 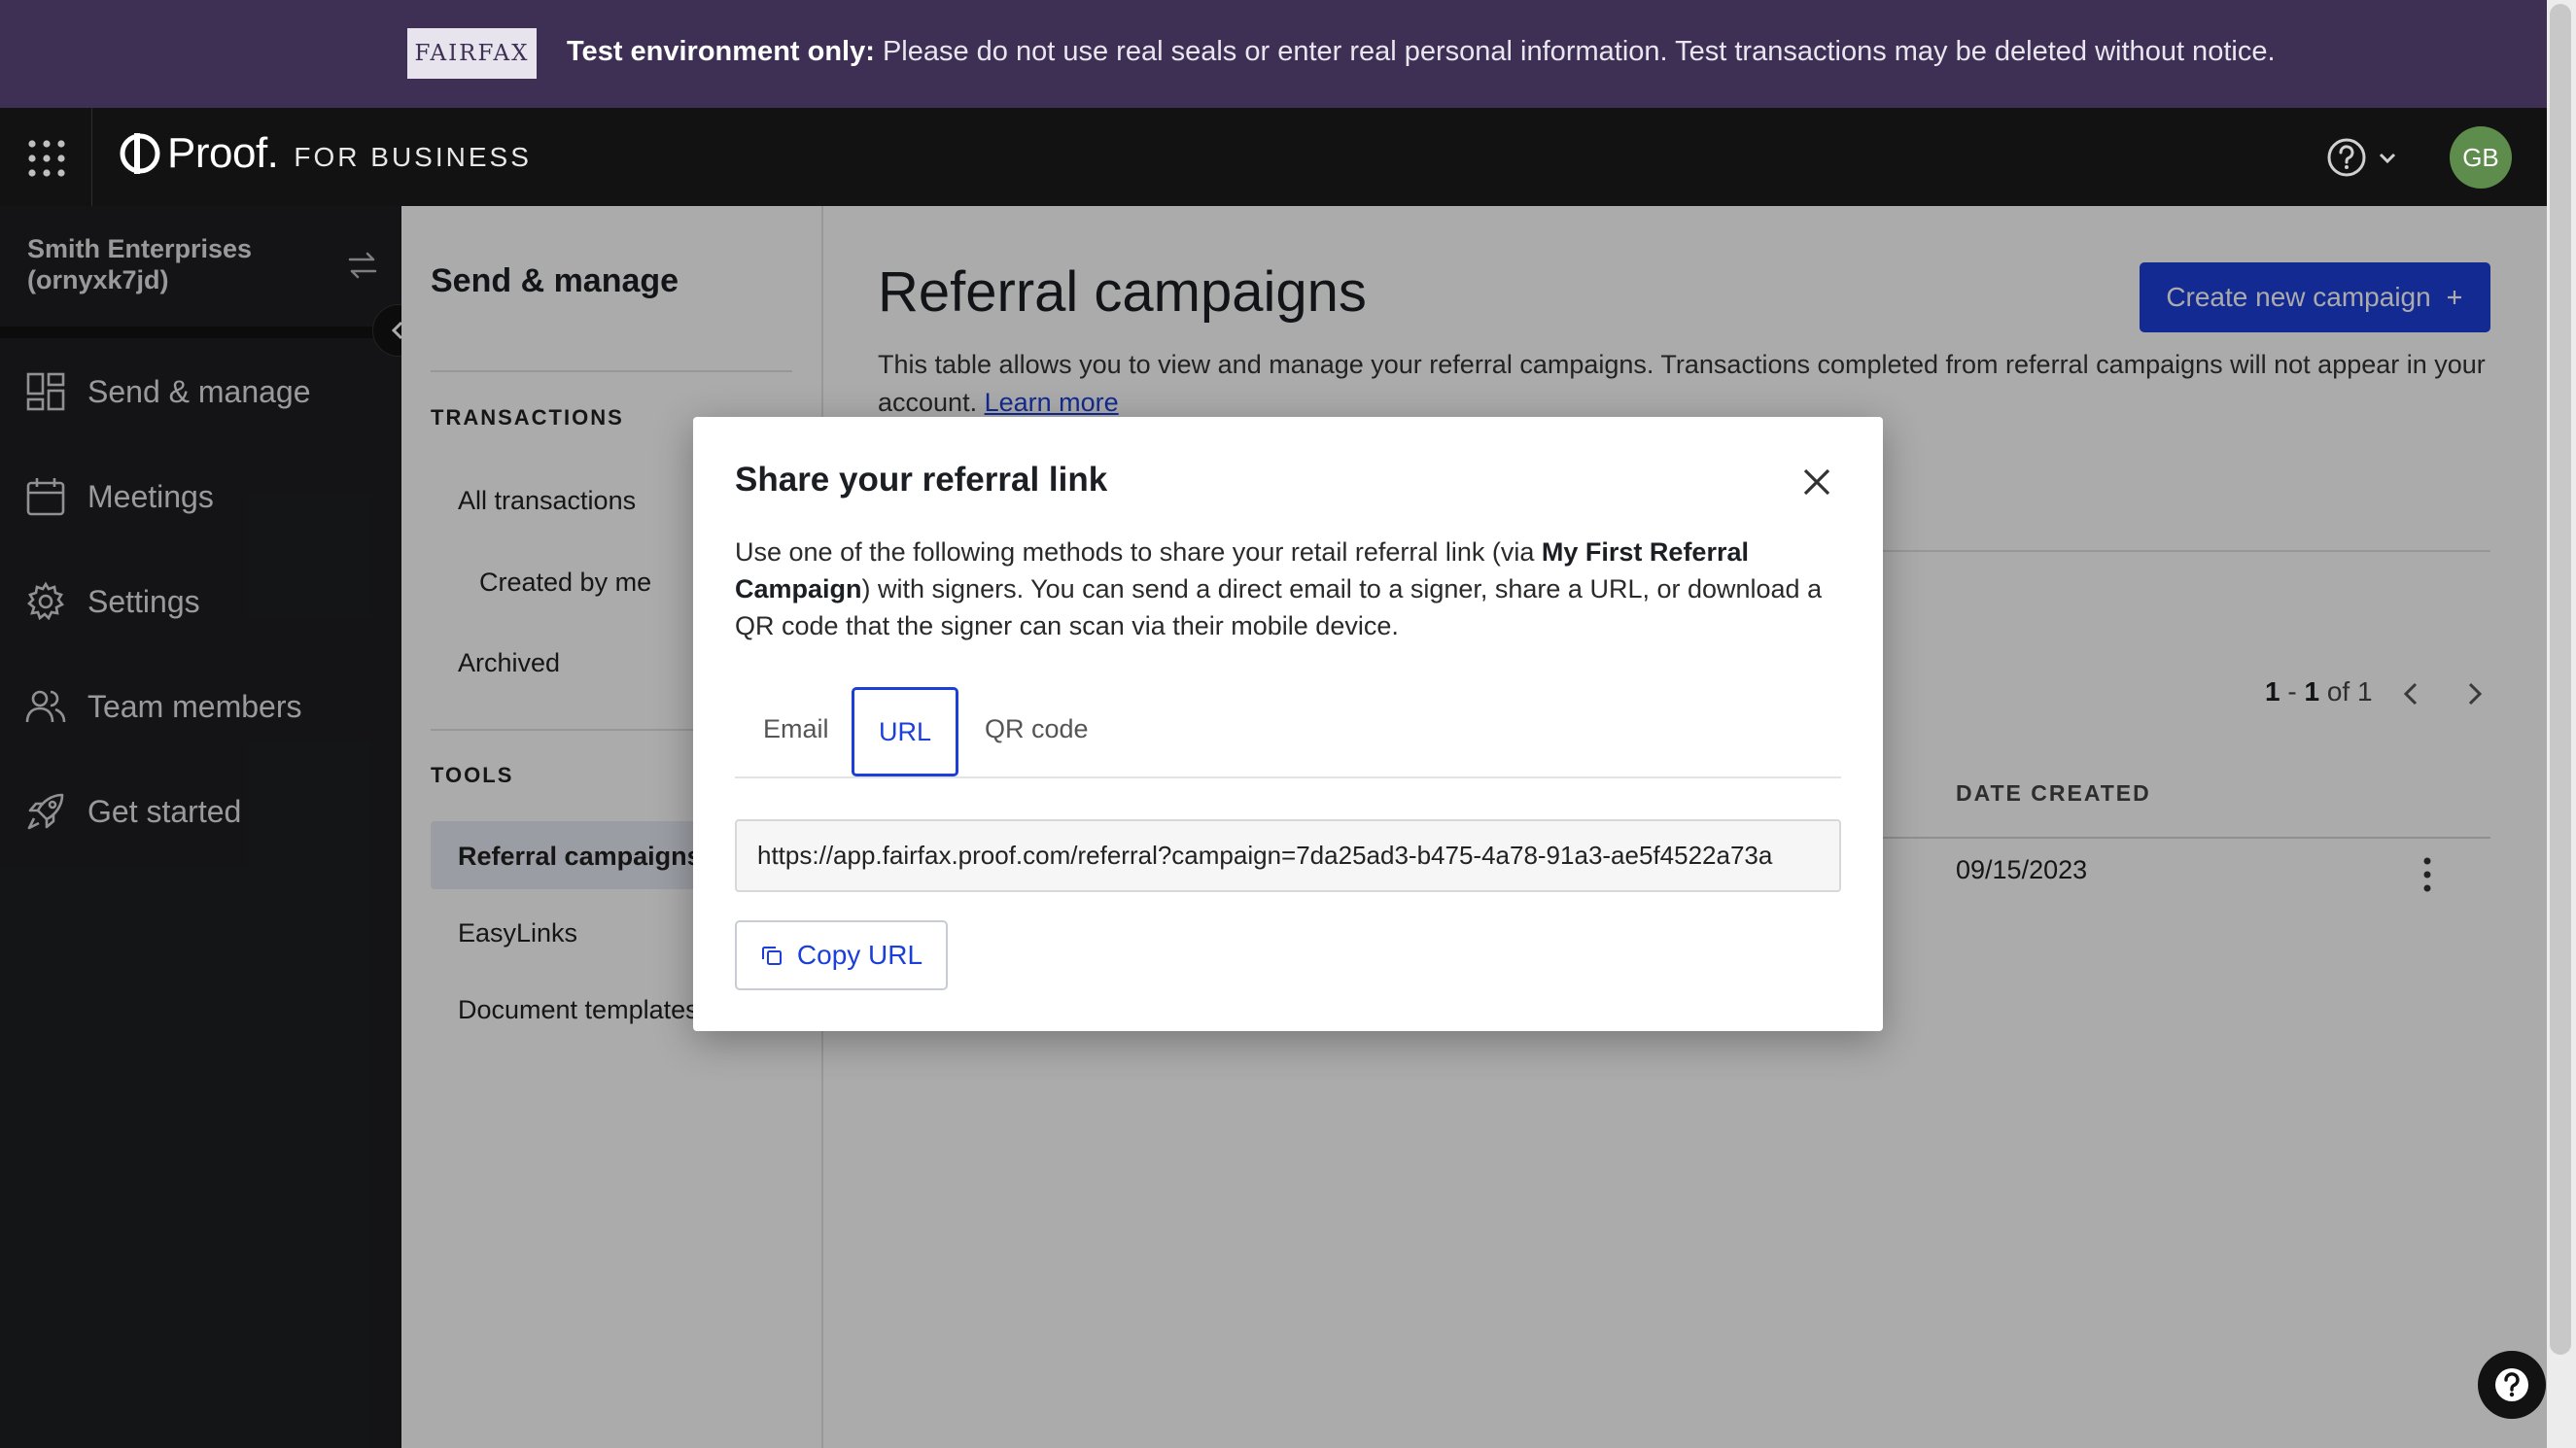 I want to click on copy-url-button: Copy URL, so click(x=842, y=955).